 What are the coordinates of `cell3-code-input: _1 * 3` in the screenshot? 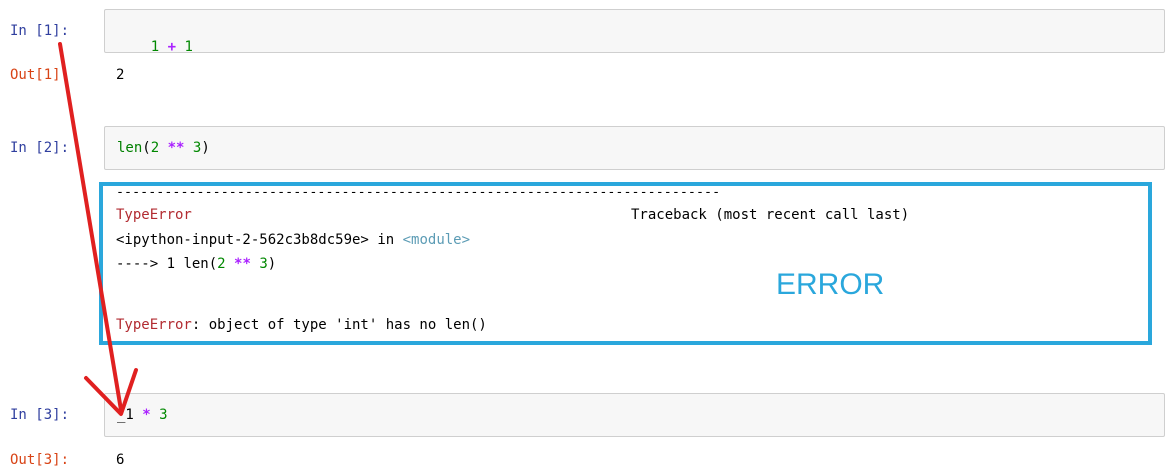 It's located at (634, 415).